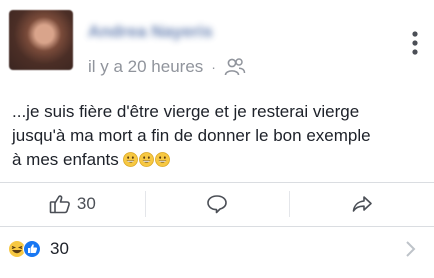 Image resolution: width=434 pixels, height=278 pixels. I want to click on like-icon, so click(32, 249).